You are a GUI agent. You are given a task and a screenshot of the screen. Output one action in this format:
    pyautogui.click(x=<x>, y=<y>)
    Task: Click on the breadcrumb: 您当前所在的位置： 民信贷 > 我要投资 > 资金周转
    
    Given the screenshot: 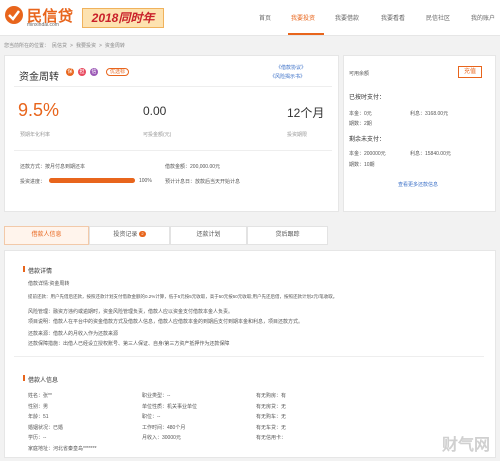 What is the action you would take?
    pyautogui.click(x=66, y=45)
    